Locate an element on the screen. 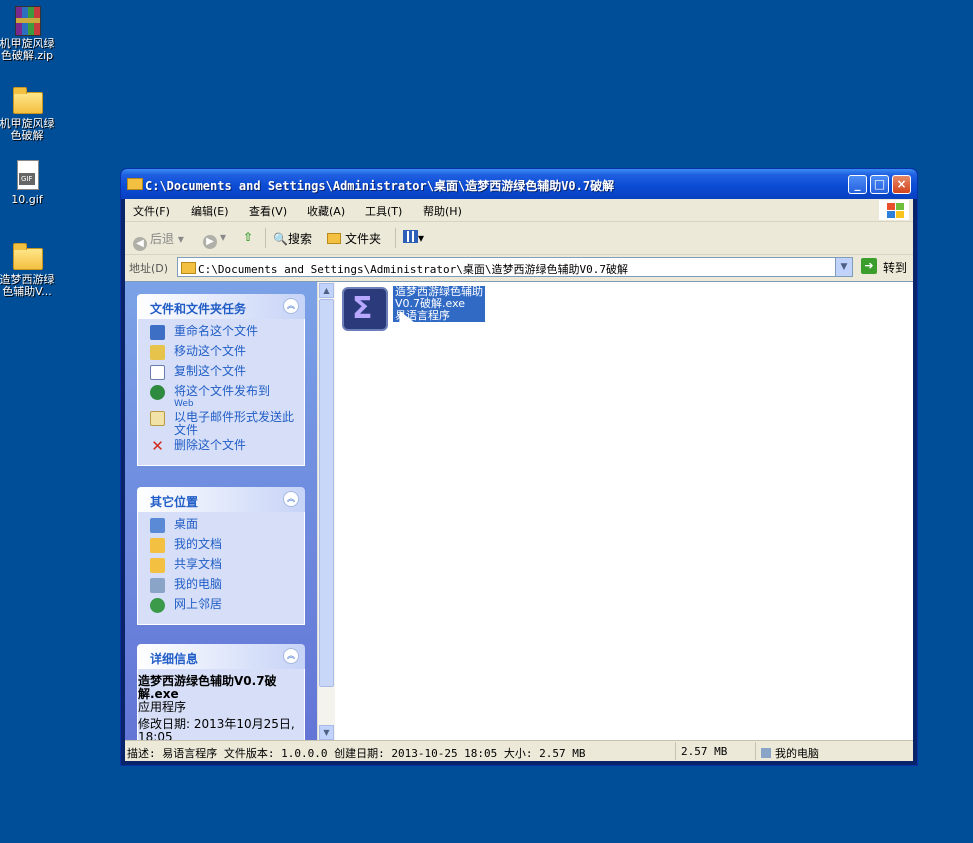 The image size is (973, 843). details-header: 详细信息 ︽ is located at coordinates (221, 656).